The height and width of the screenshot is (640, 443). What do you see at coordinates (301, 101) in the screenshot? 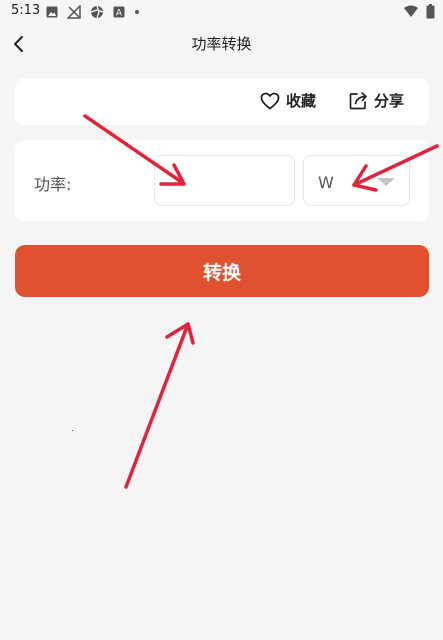
I see `favorite-label: 收藏` at bounding box center [301, 101].